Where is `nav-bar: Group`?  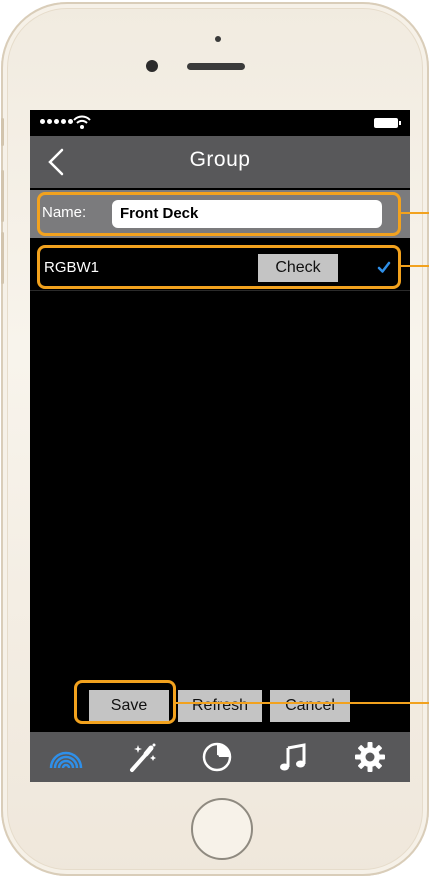
nav-bar: Group is located at coordinates (220, 162).